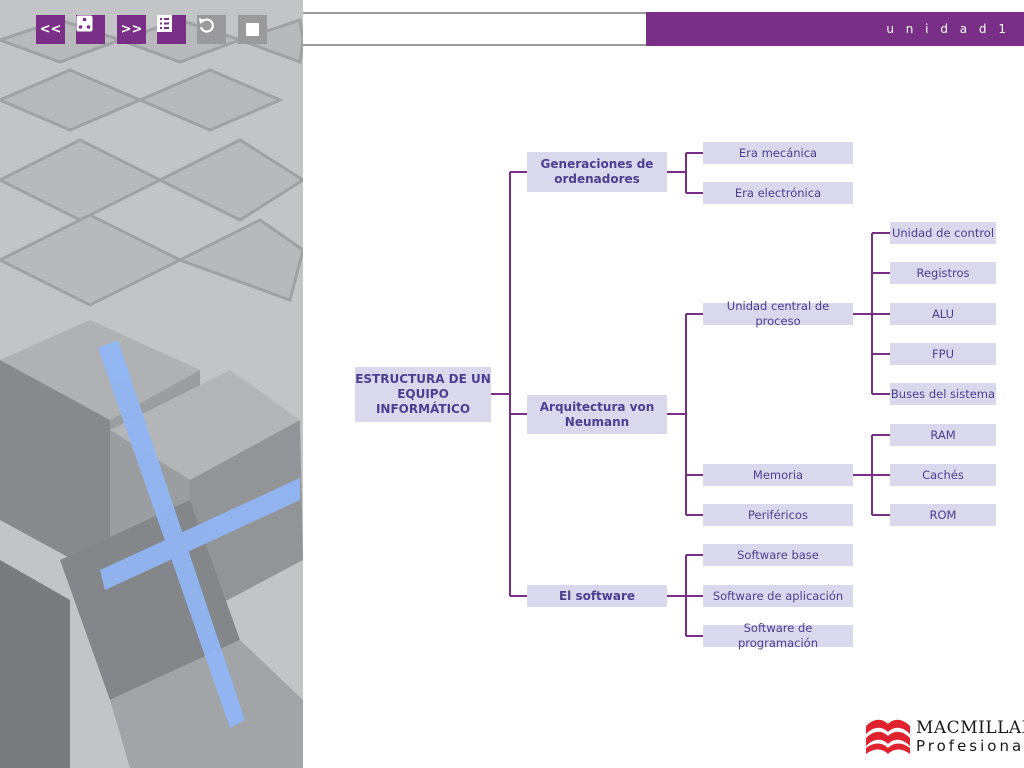 The height and width of the screenshot is (768, 1024). I want to click on node-generaciones: Generaciones de ordenadores, so click(597, 172).